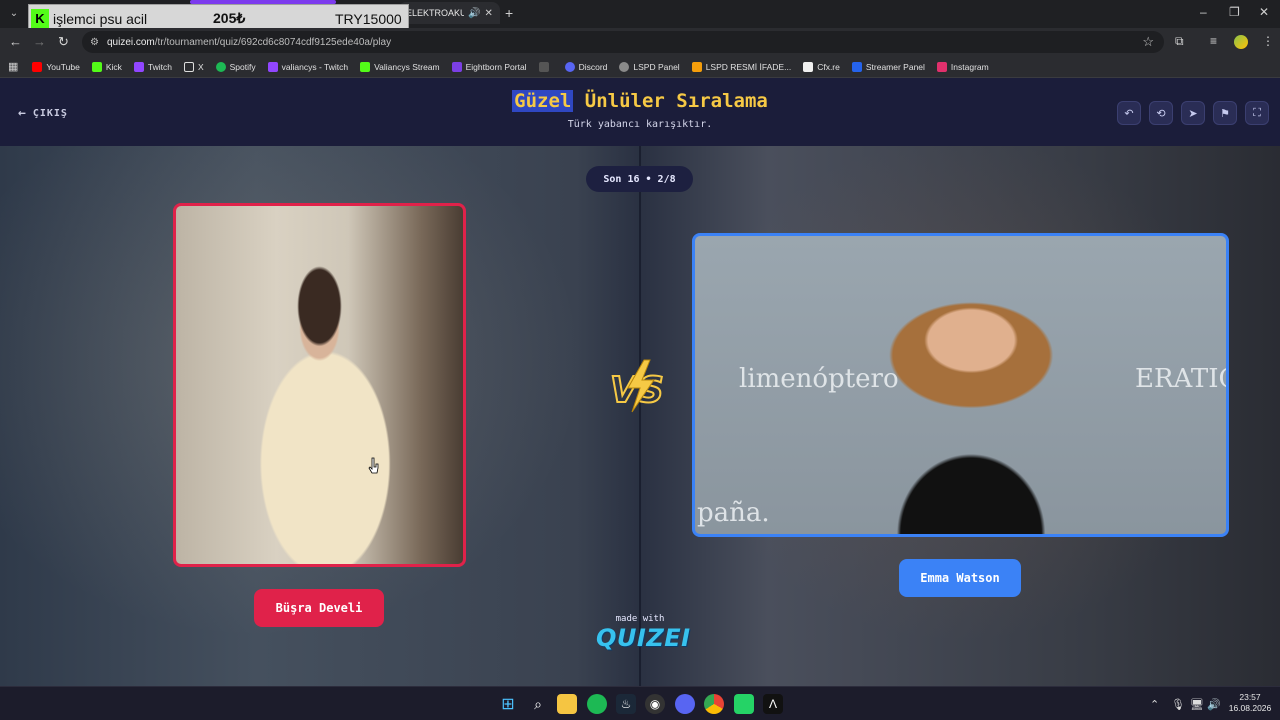 The height and width of the screenshot is (720, 1280). Describe the element at coordinates (1234, 12) in the screenshot. I see `restore-icon: ❐` at that location.